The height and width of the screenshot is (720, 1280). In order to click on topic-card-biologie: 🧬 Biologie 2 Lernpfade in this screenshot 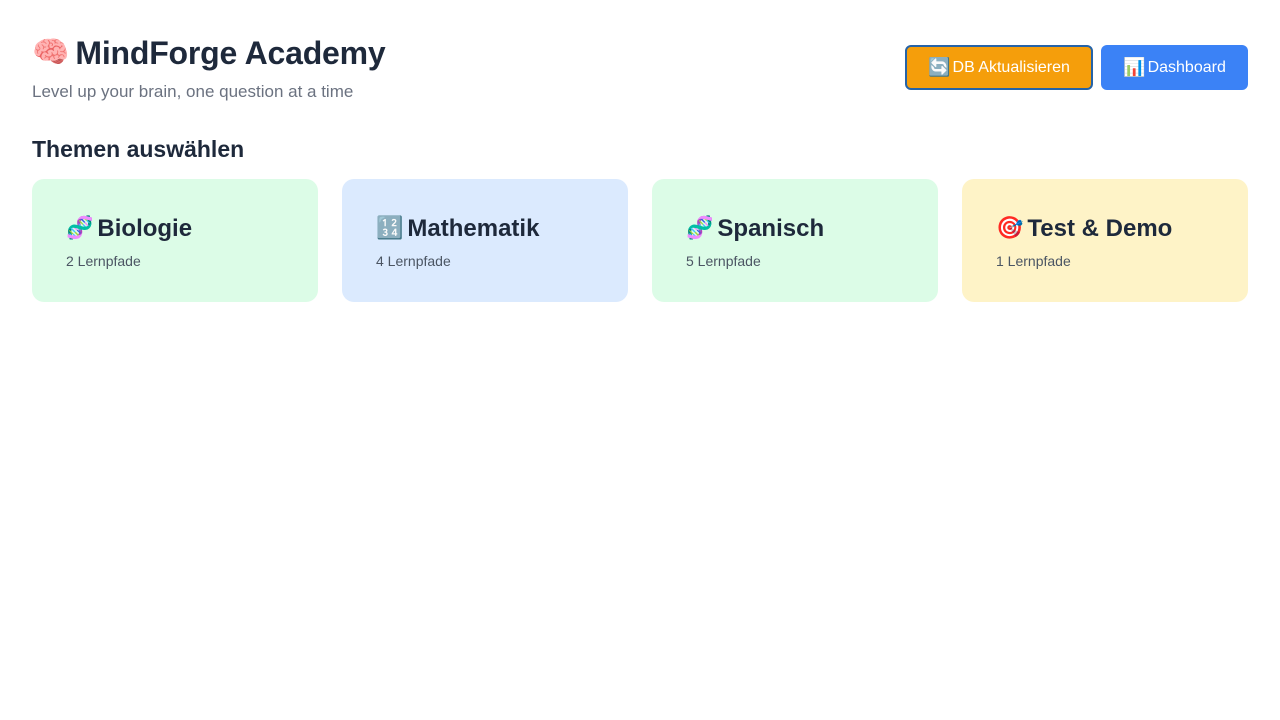, I will do `click(175, 240)`.